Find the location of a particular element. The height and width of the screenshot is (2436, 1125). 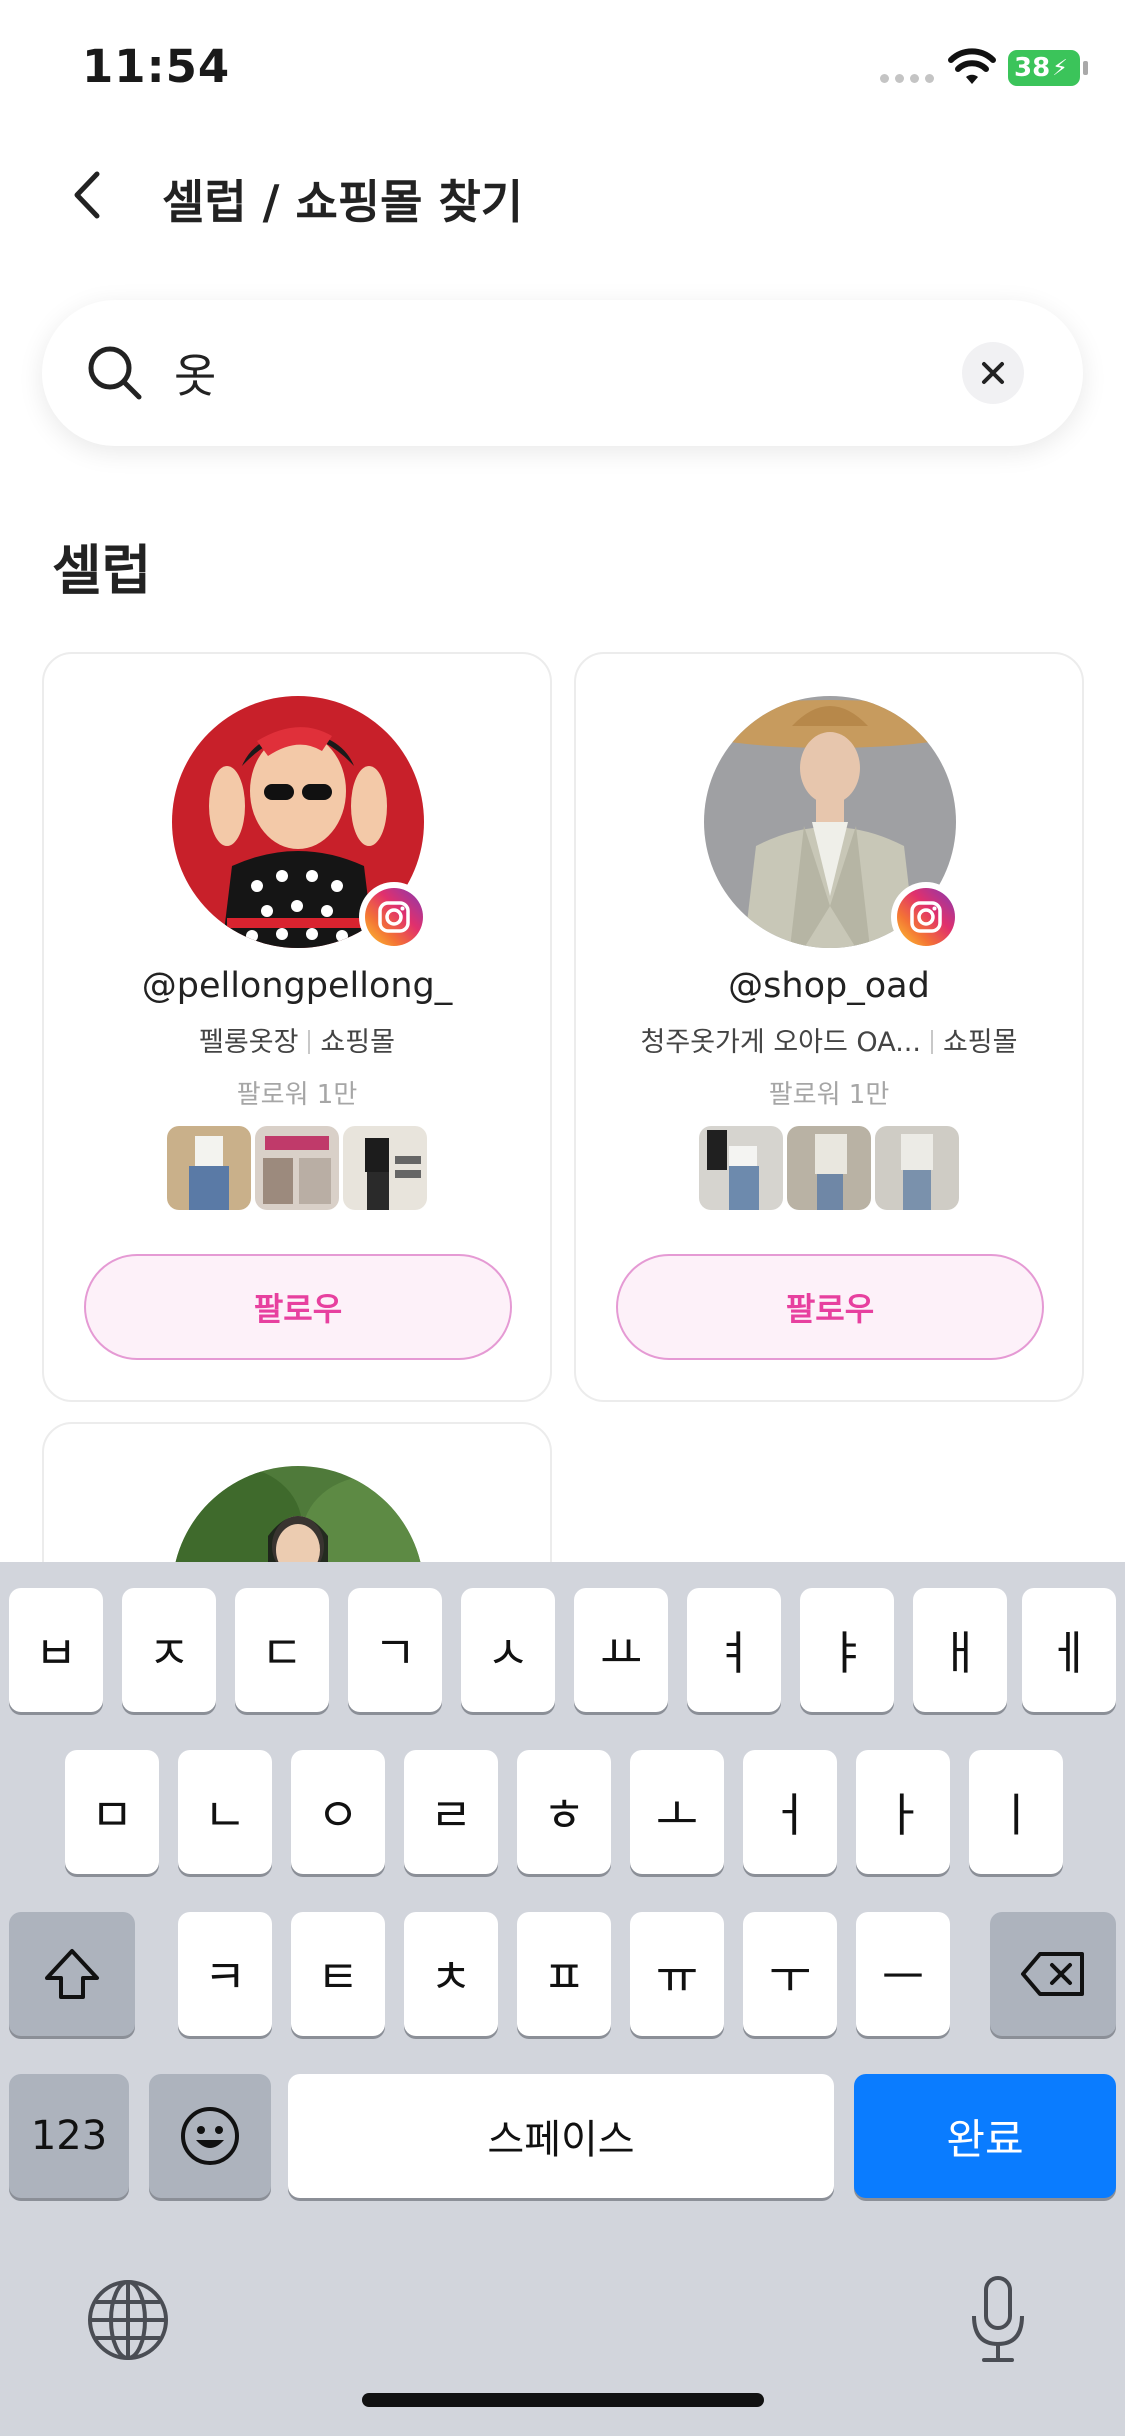

key: ㅊ is located at coordinates (451, 1974).